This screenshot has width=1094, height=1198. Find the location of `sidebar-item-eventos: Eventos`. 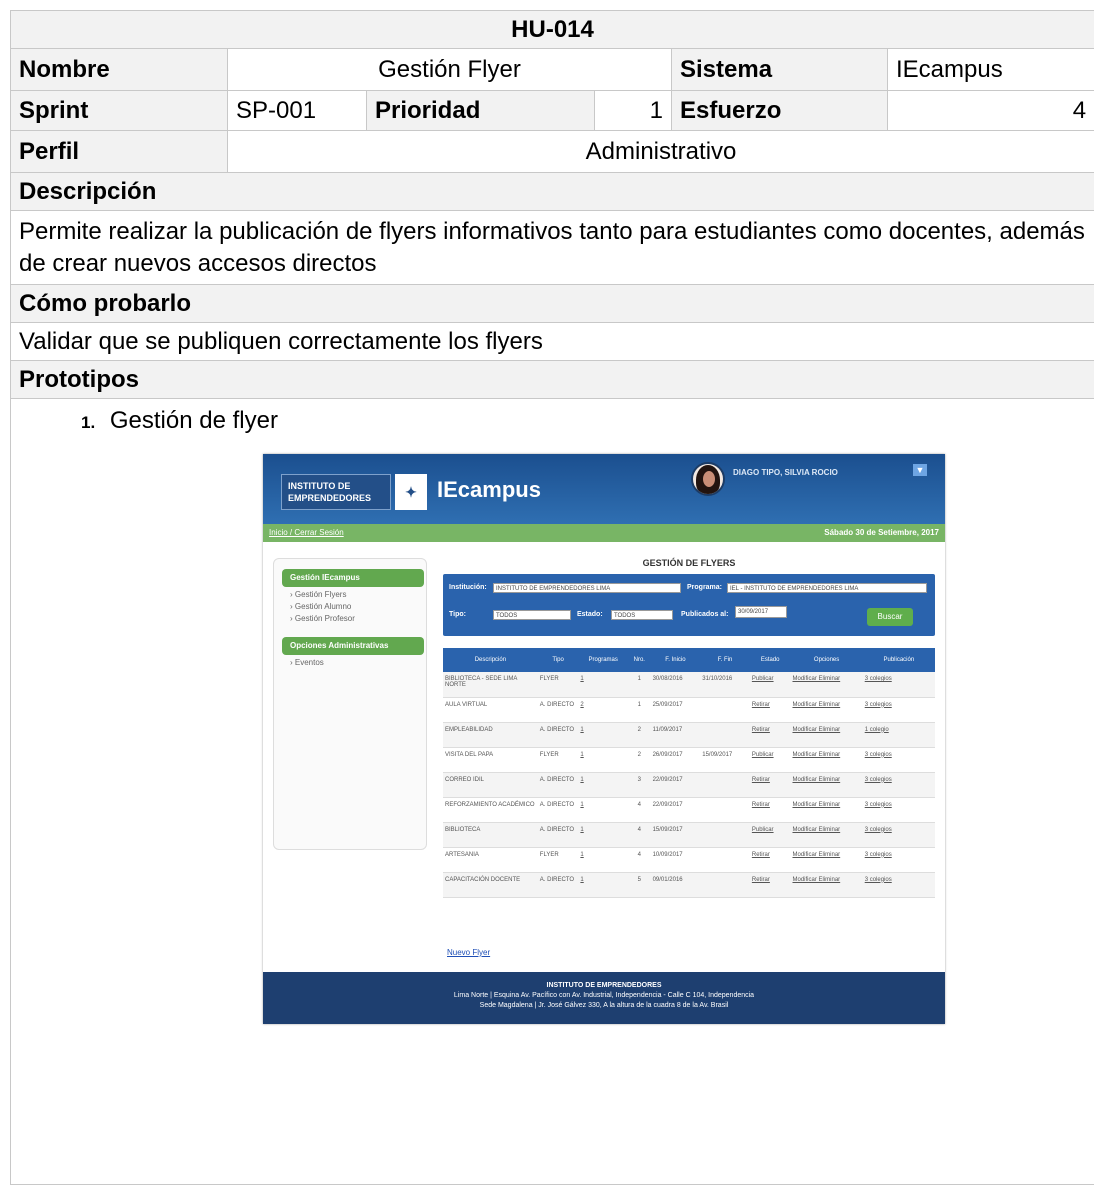

sidebar-item-eventos: Eventos is located at coordinates (358, 662).